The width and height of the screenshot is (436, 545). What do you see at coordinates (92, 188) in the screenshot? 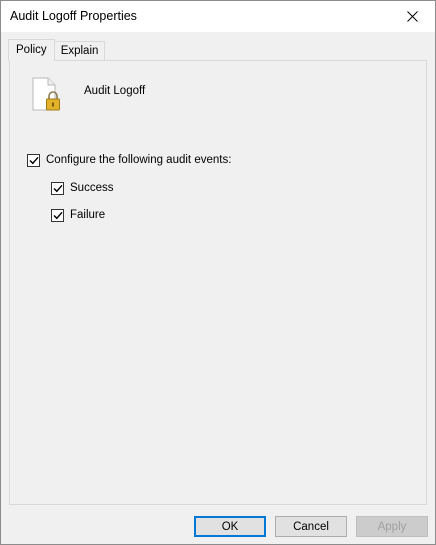
I see `success-label: Success` at bounding box center [92, 188].